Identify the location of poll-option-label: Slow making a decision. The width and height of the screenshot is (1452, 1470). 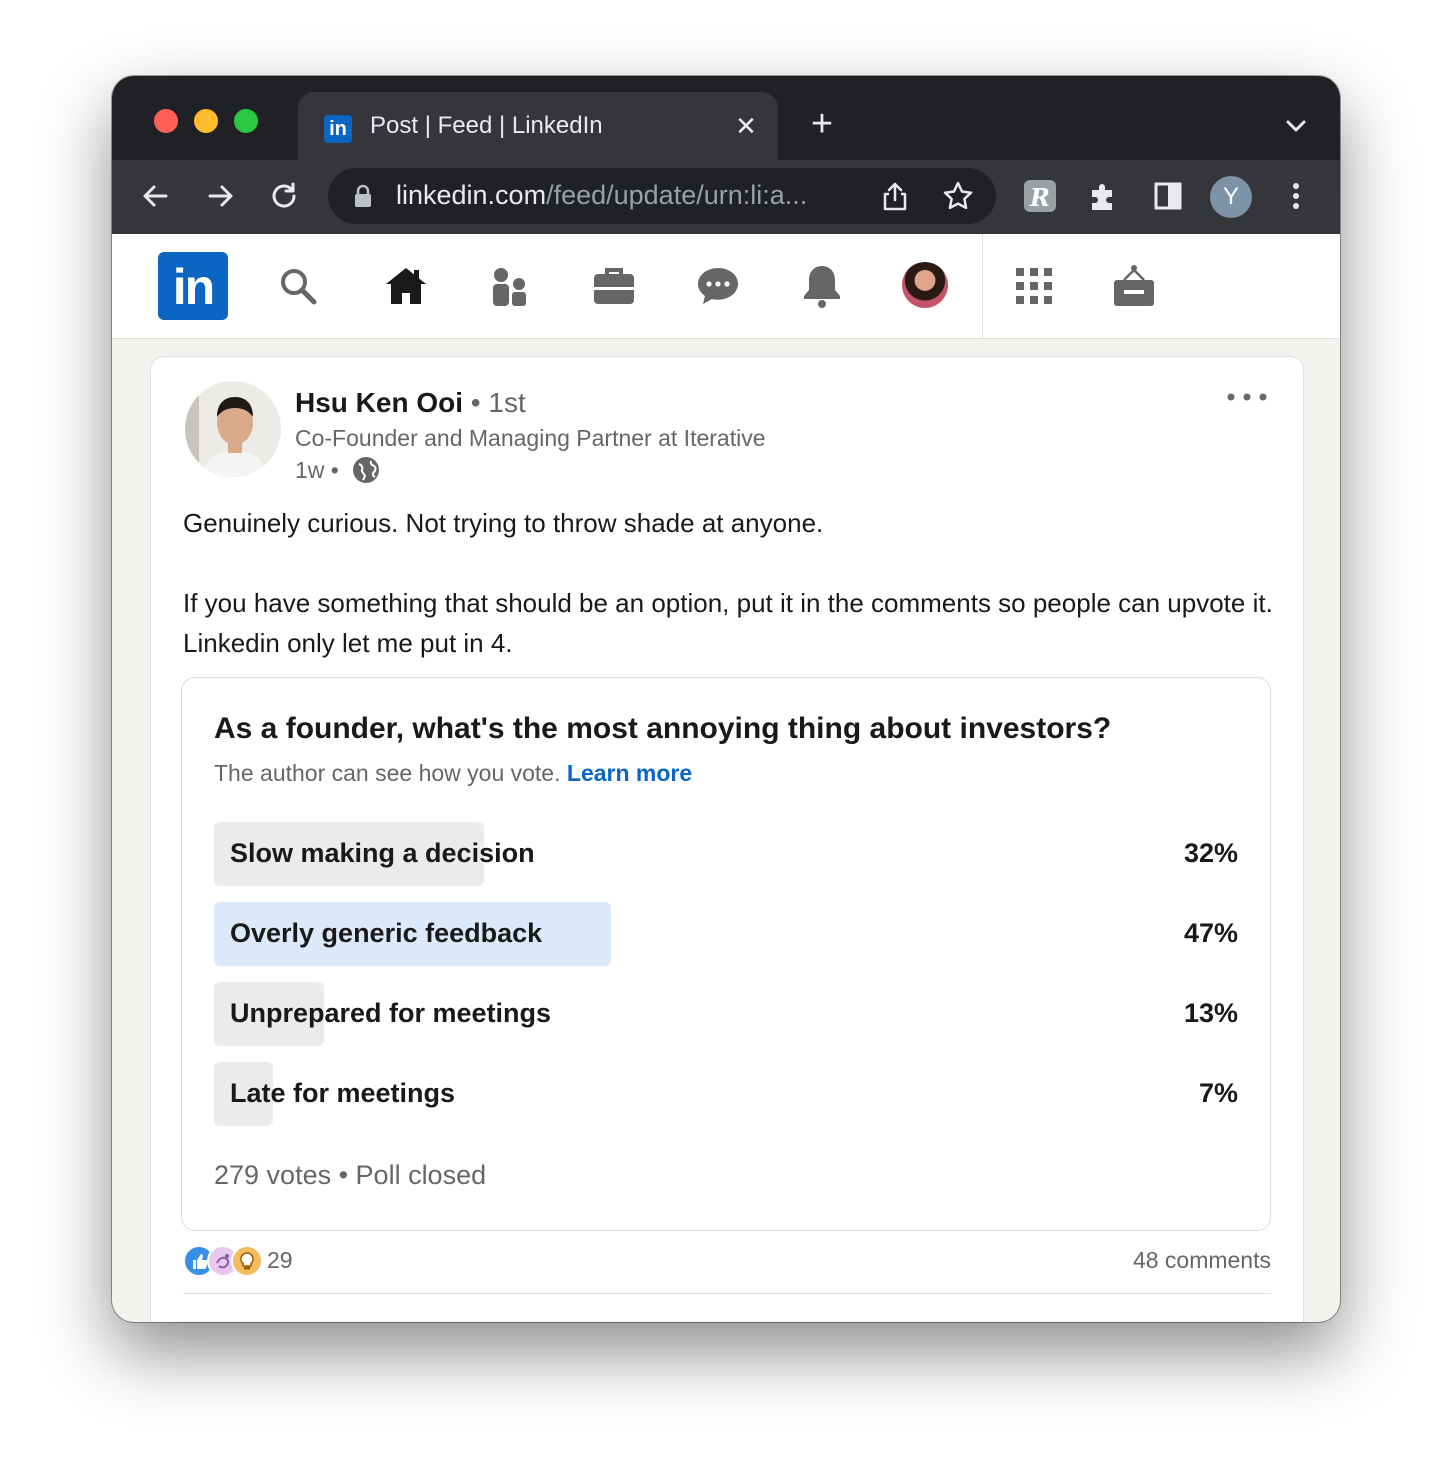
(382, 853).